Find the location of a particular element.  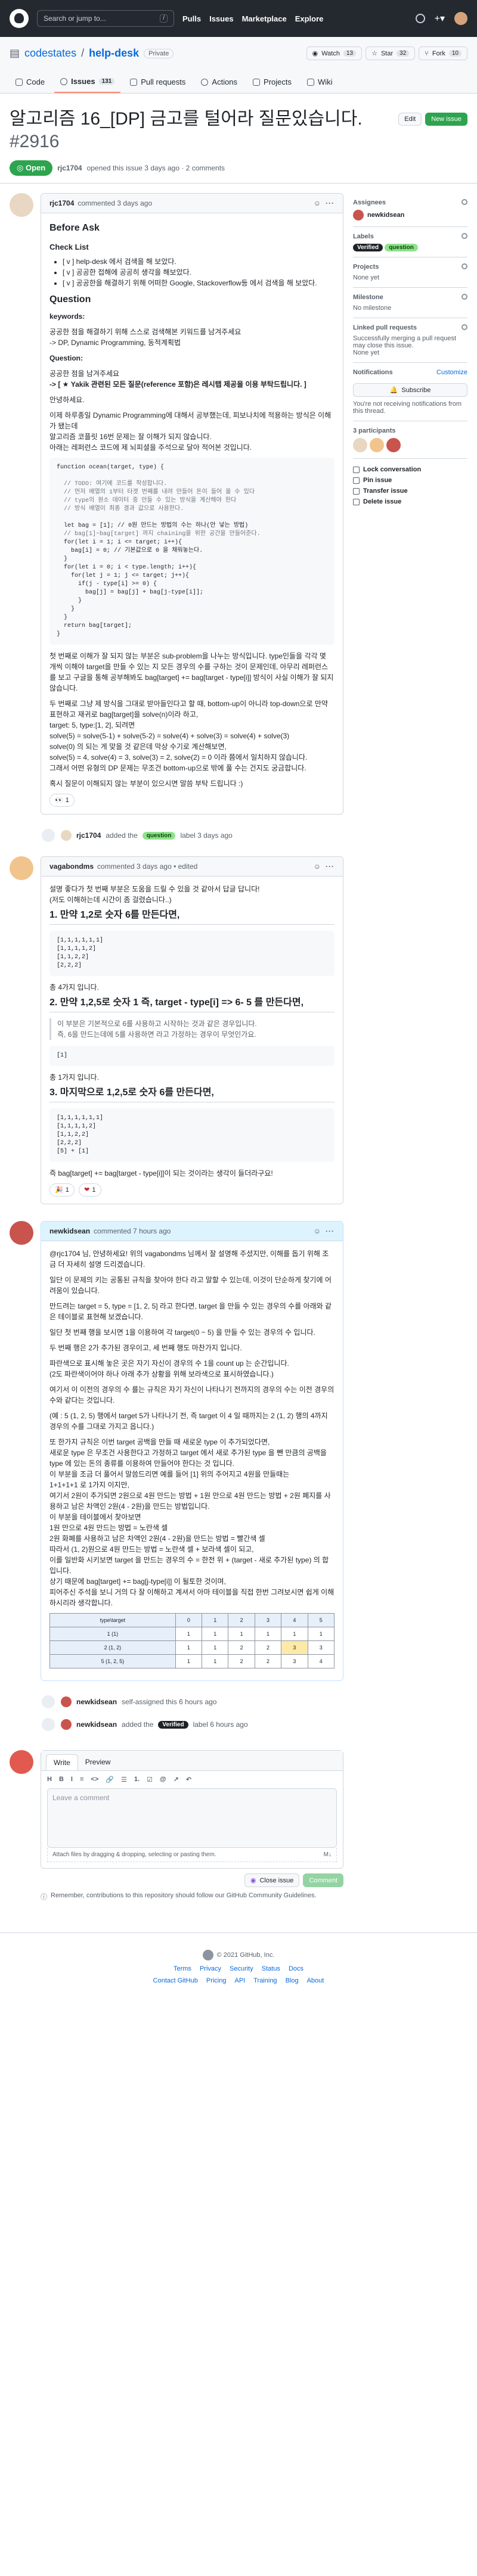

nav-issues: Issues is located at coordinates (221, 18).